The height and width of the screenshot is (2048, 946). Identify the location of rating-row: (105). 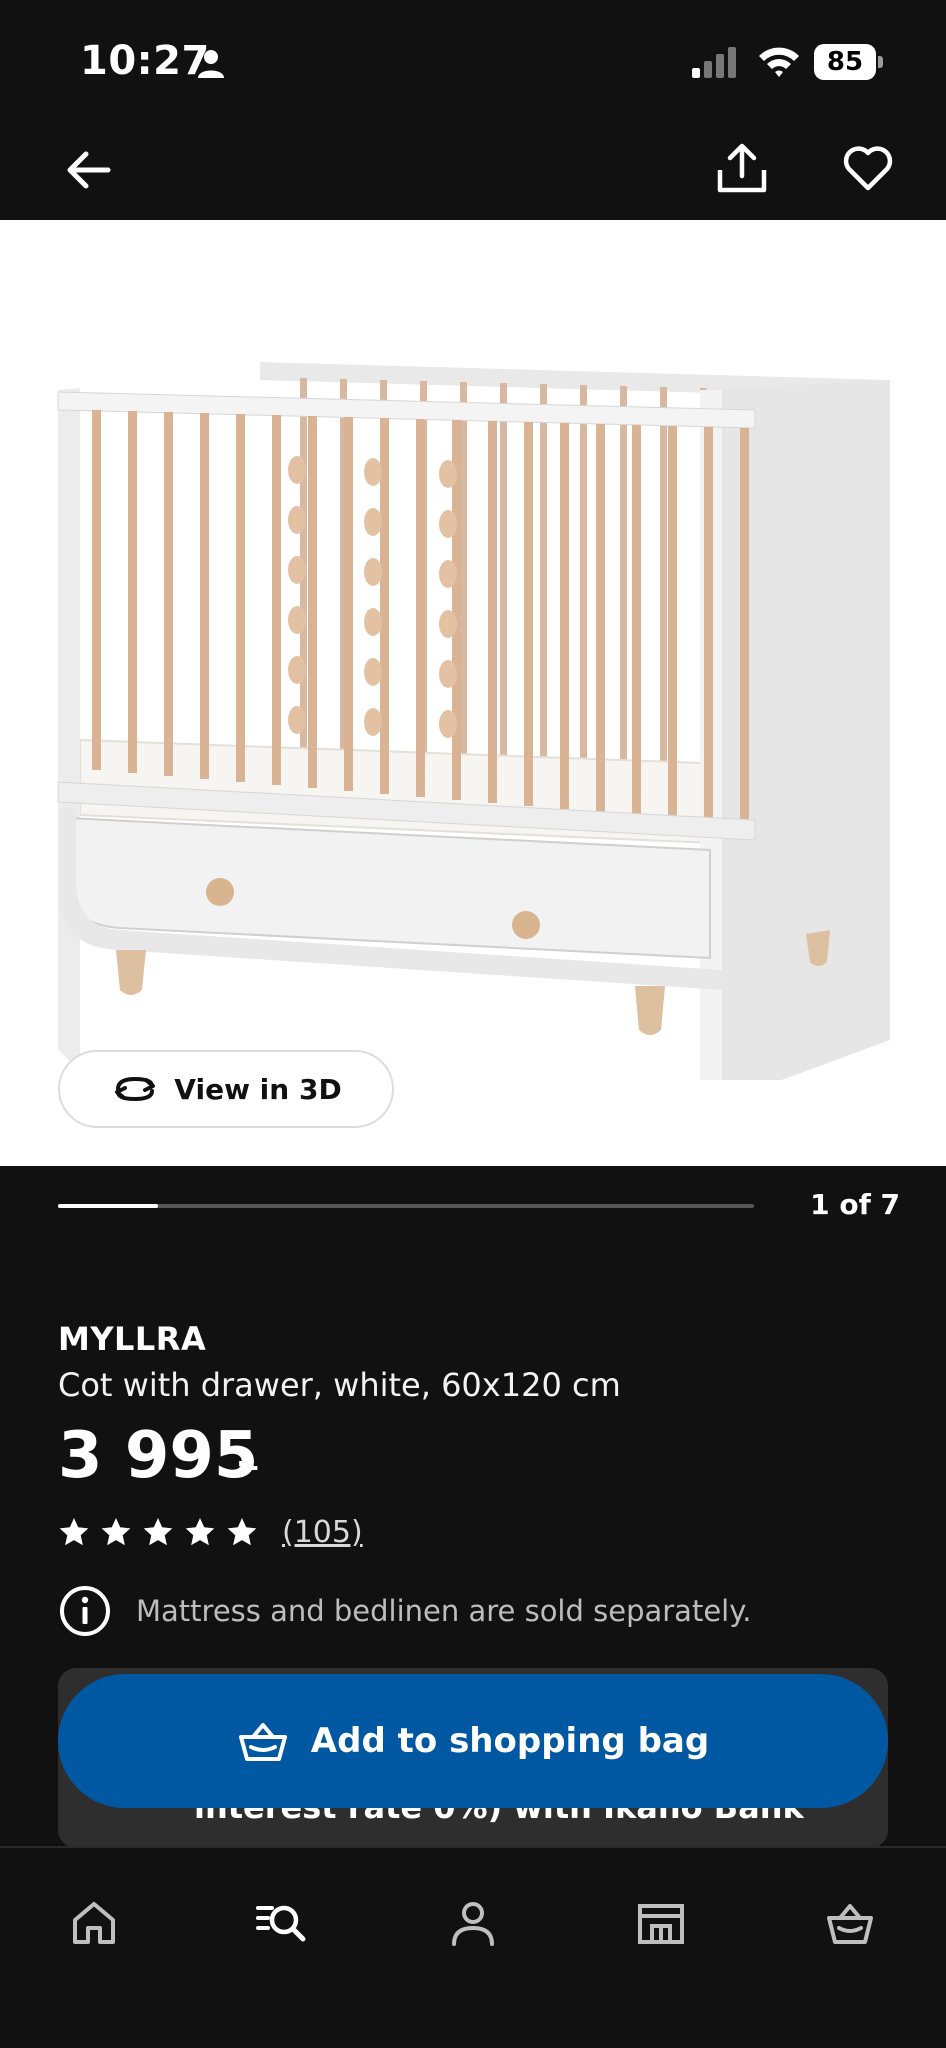
(210, 1532).